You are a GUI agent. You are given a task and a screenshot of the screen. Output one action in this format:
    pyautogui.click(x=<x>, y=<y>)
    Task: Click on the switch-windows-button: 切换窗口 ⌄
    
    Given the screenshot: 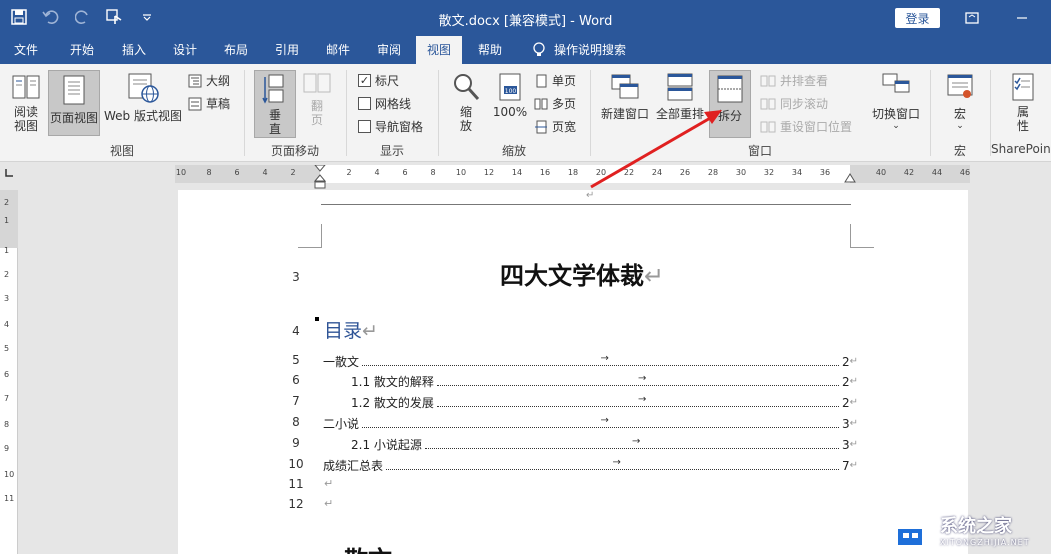 What is the action you would take?
    pyautogui.click(x=896, y=105)
    